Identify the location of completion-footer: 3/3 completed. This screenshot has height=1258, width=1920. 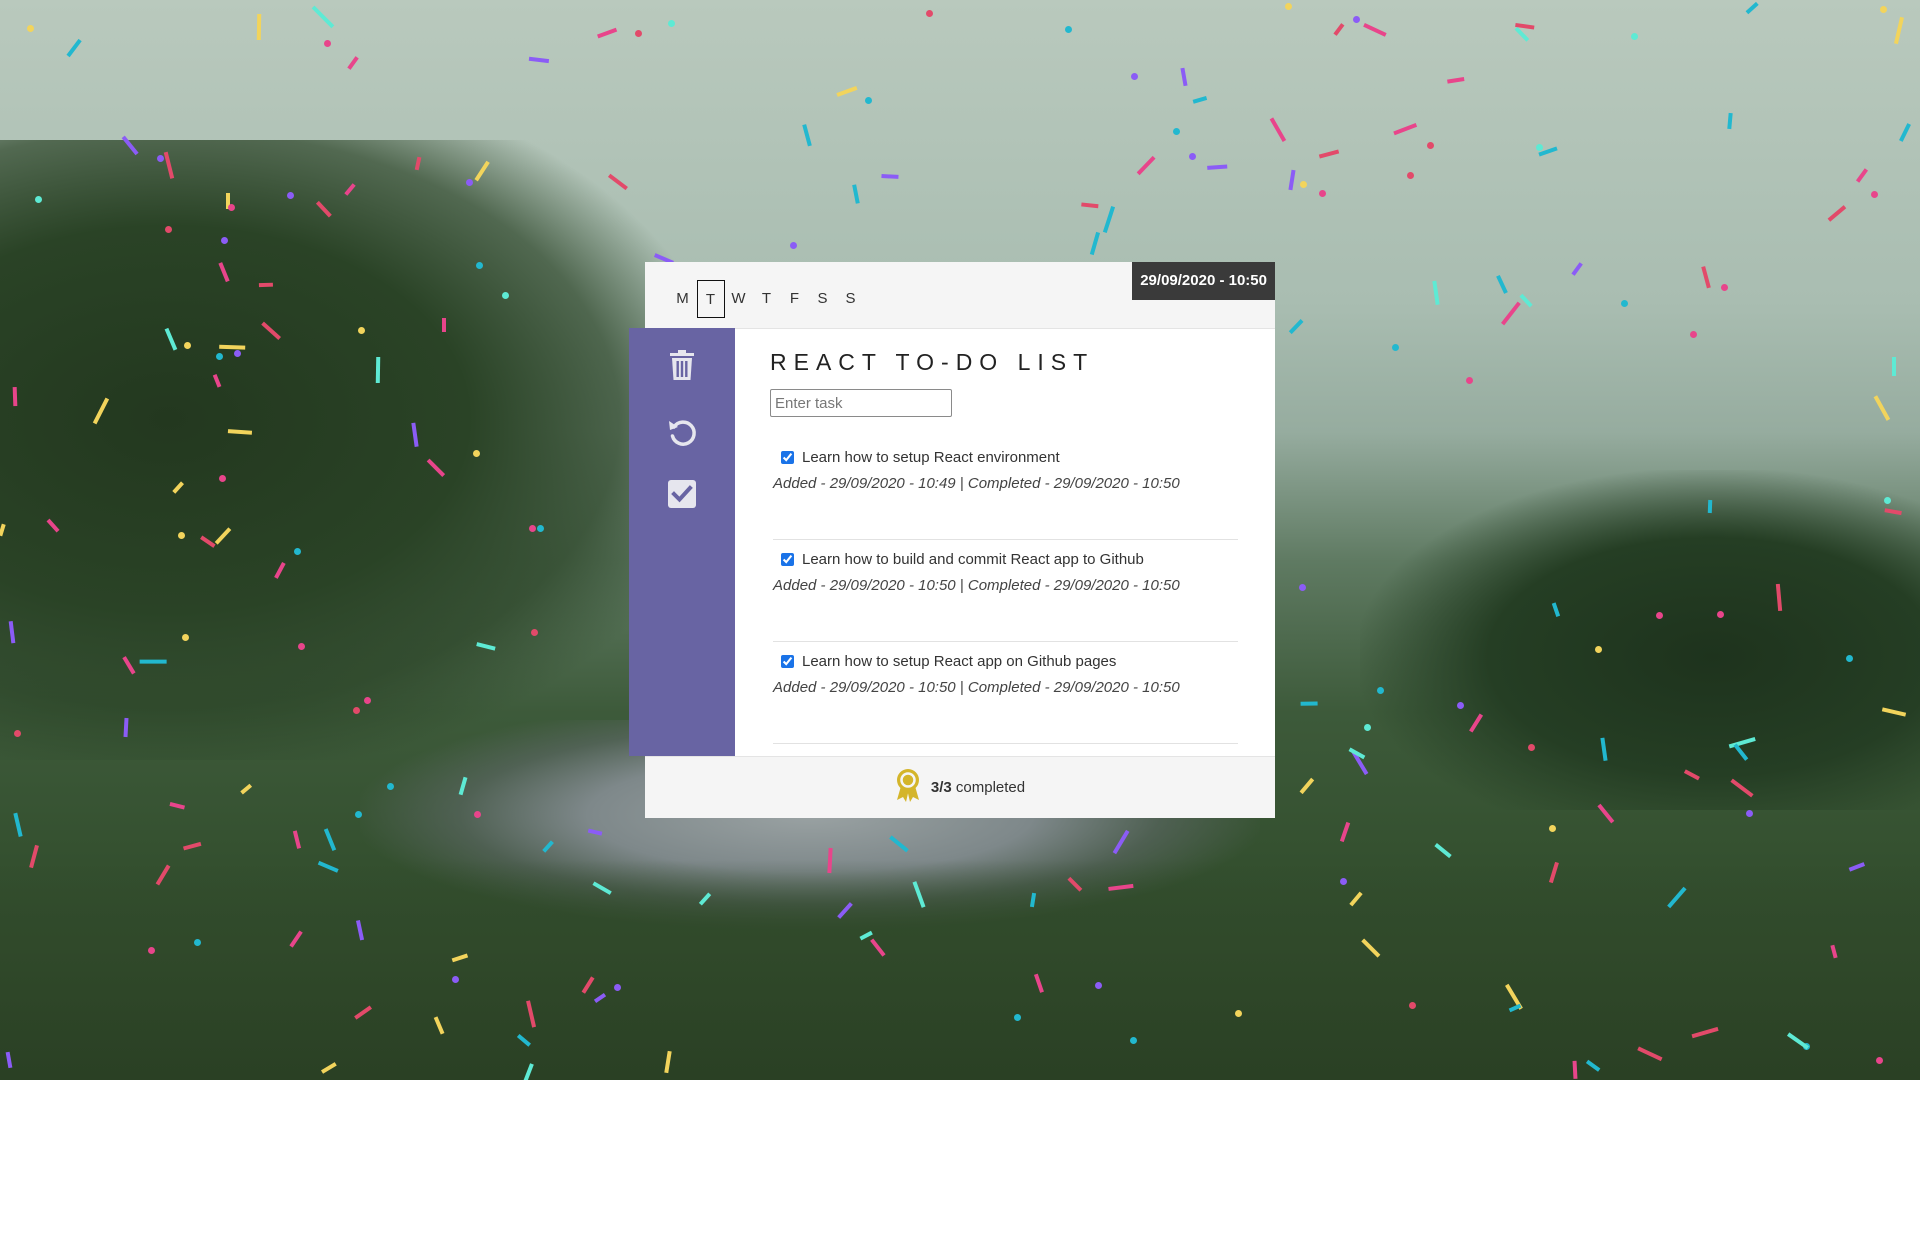
(960, 787).